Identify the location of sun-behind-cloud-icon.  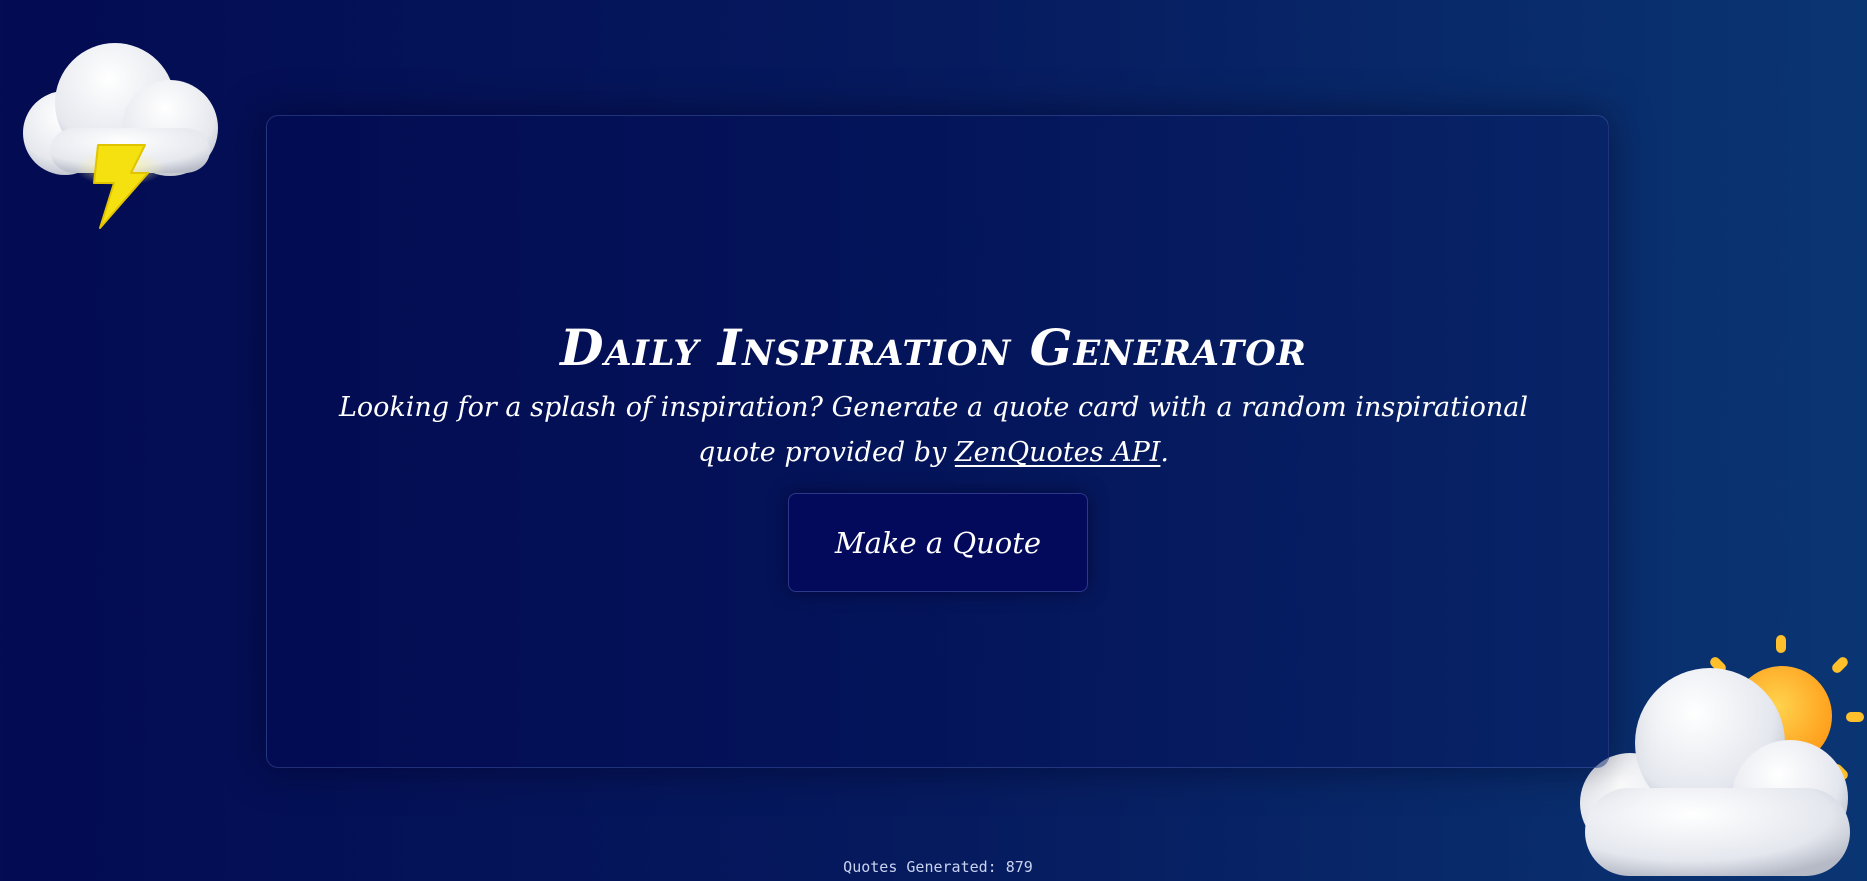
(1722, 755).